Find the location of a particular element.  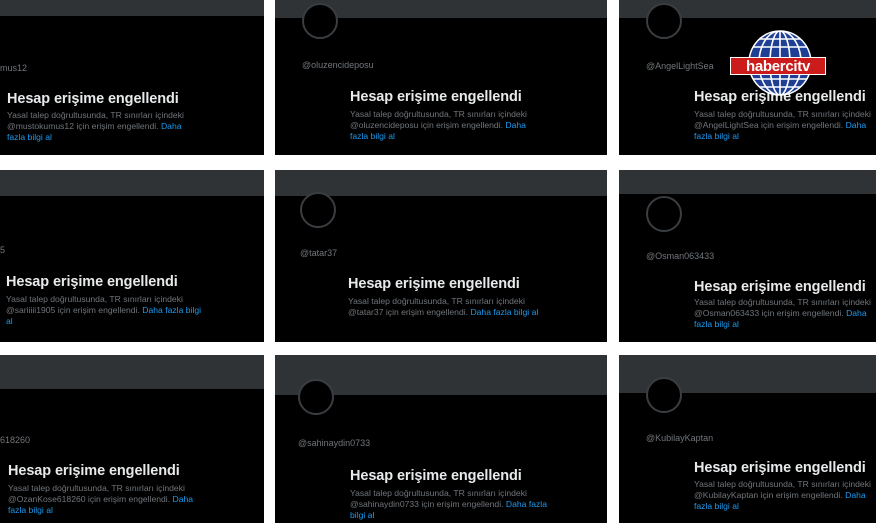

account-handle: @oluzencideposu is located at coordinates (338, 65).